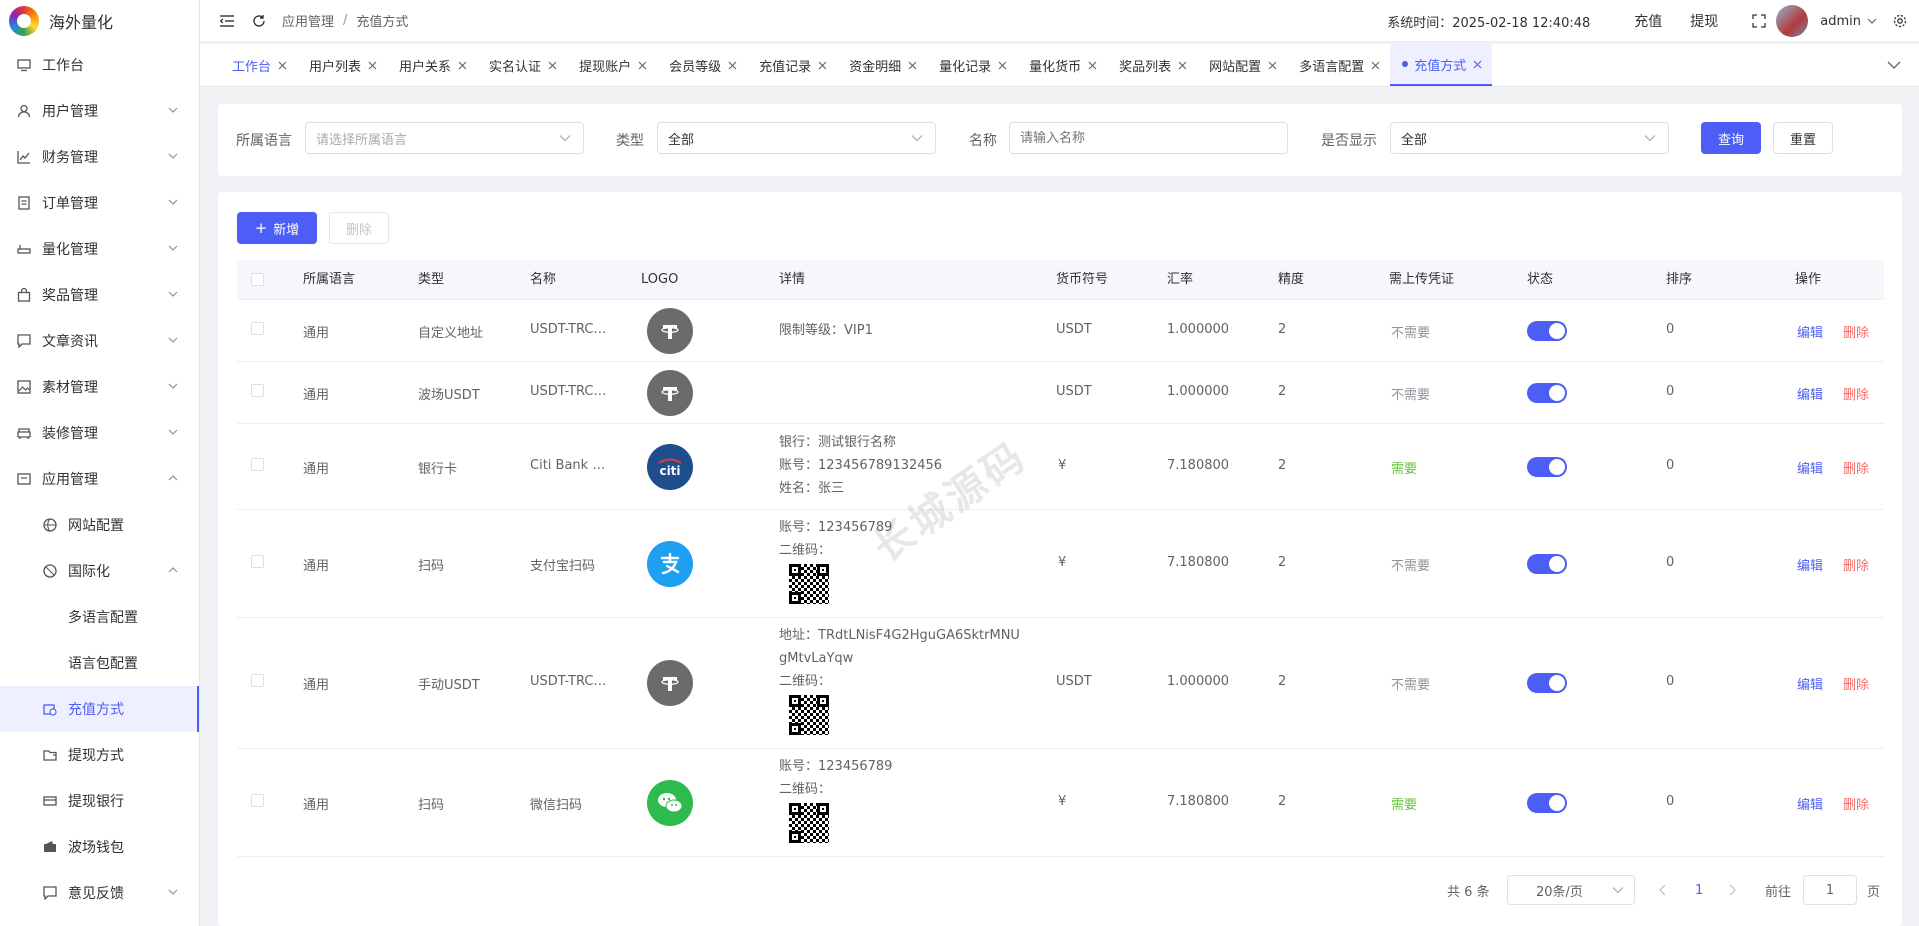 The image size is (1919, 926). Describe the element at coordinates (99, 755) in the screenshot. I see `sidebar-item-withdraw-methods: 提现方式` at that location.